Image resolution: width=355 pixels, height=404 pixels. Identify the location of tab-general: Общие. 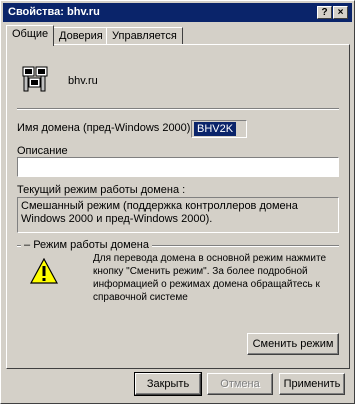
(30, 35).